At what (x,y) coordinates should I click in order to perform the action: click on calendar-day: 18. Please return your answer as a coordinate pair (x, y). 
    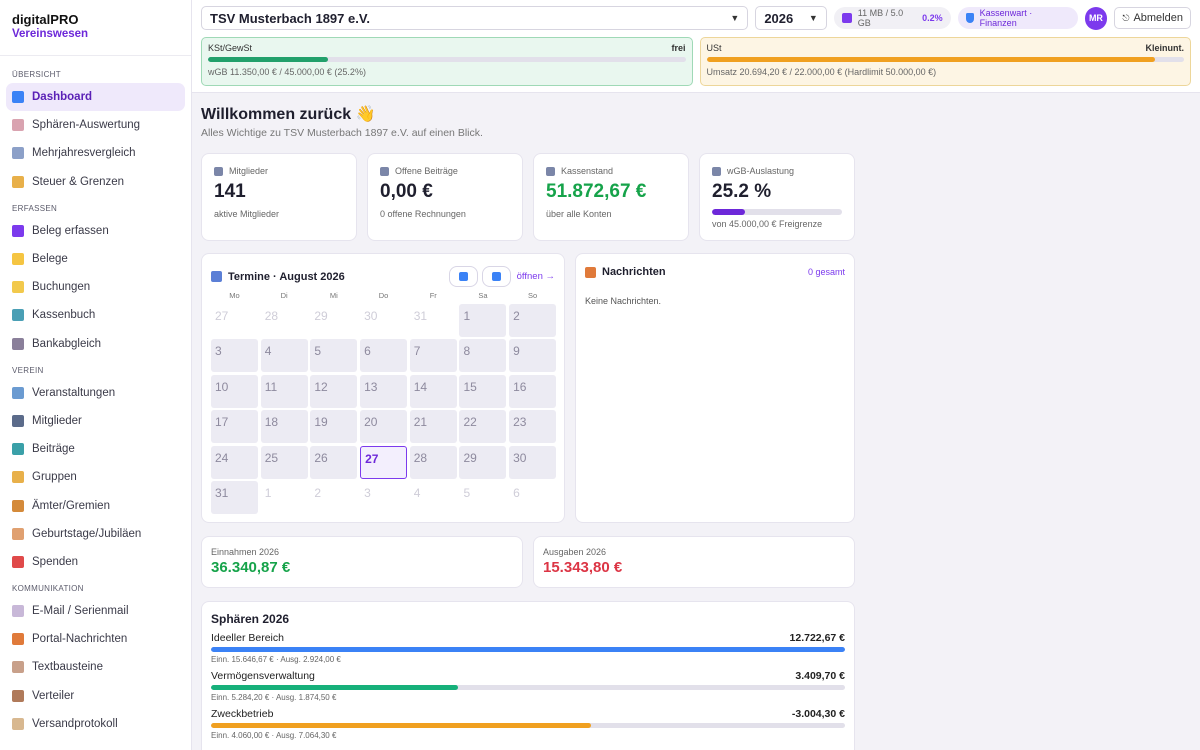
    Looking at the image, I should click on (284, 427).